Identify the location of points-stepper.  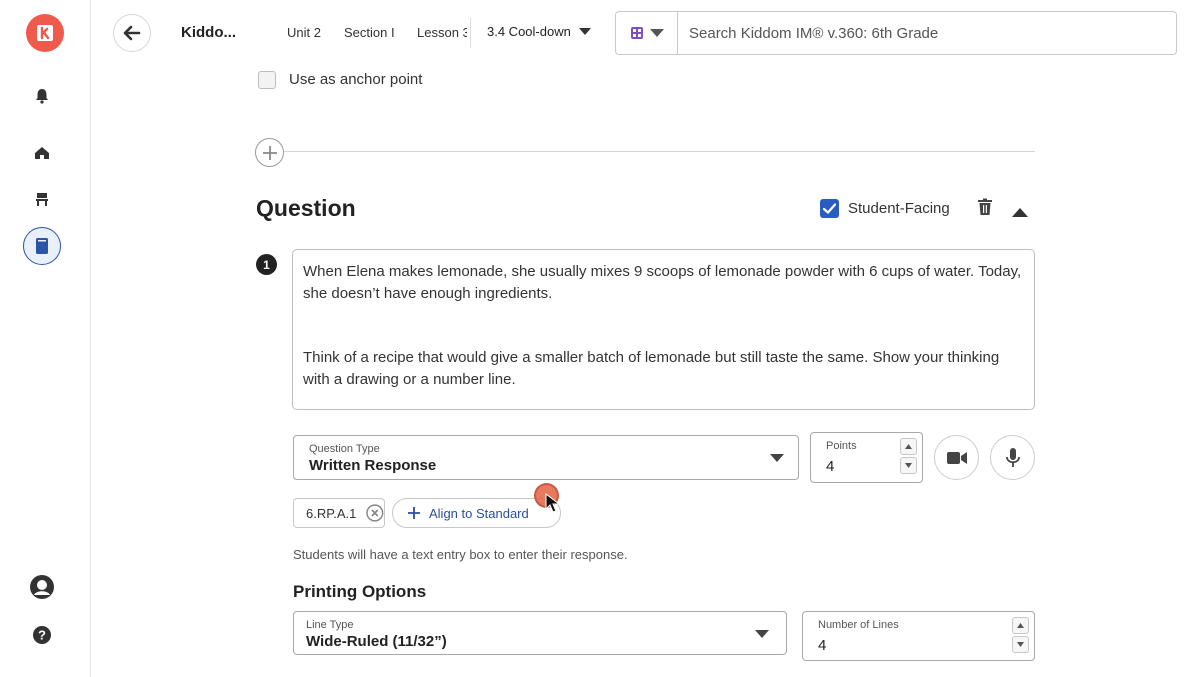
(908, 456).